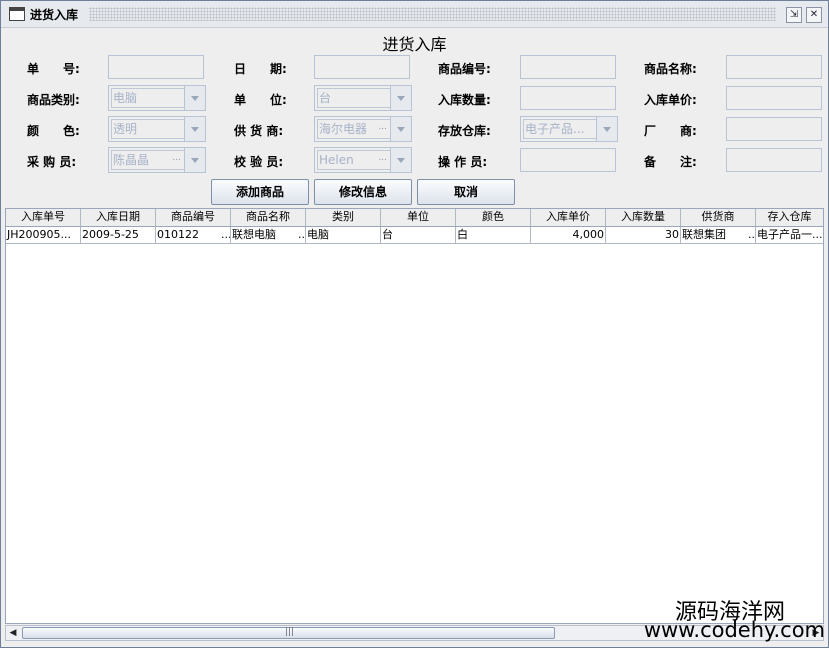 This screenshot has height=648, width=829. Describe the element at coordinates (464, 131) in the screenshot. I see `warehouse-label: 存放仓库:` at that location.